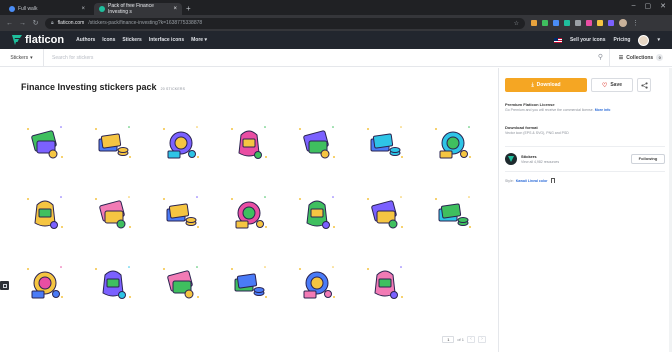 The width and height of the screenshot is (672, 352). I want to click on format-title: Download format, so click(521, 127).